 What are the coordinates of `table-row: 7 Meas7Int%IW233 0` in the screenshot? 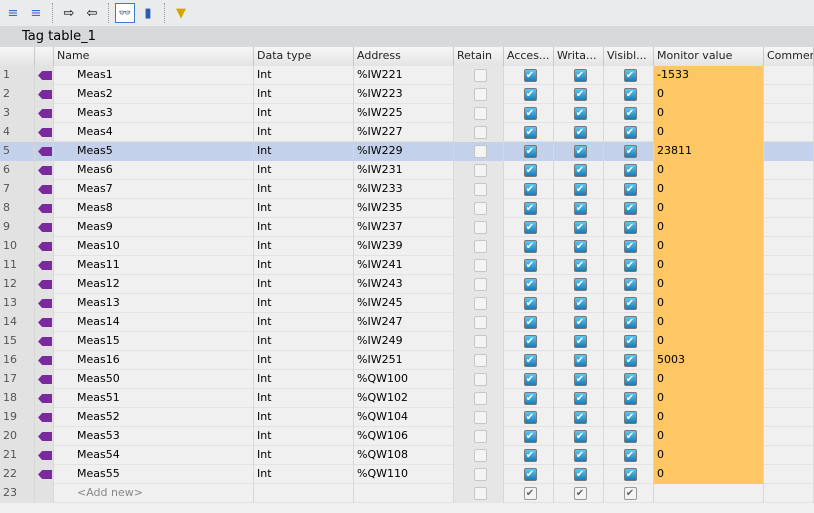 It's located at (407, 189).